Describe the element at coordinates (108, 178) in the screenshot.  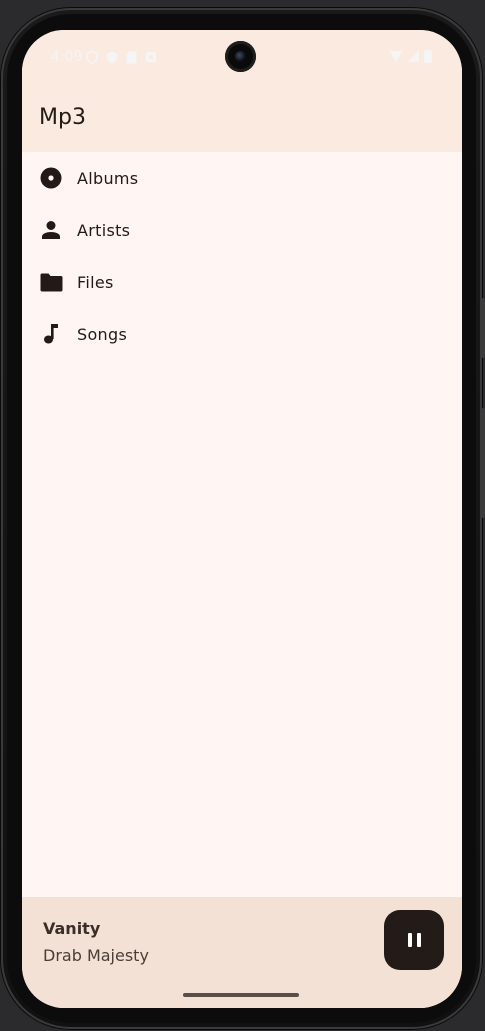
I see `menu-item-label: Albums` at that location.